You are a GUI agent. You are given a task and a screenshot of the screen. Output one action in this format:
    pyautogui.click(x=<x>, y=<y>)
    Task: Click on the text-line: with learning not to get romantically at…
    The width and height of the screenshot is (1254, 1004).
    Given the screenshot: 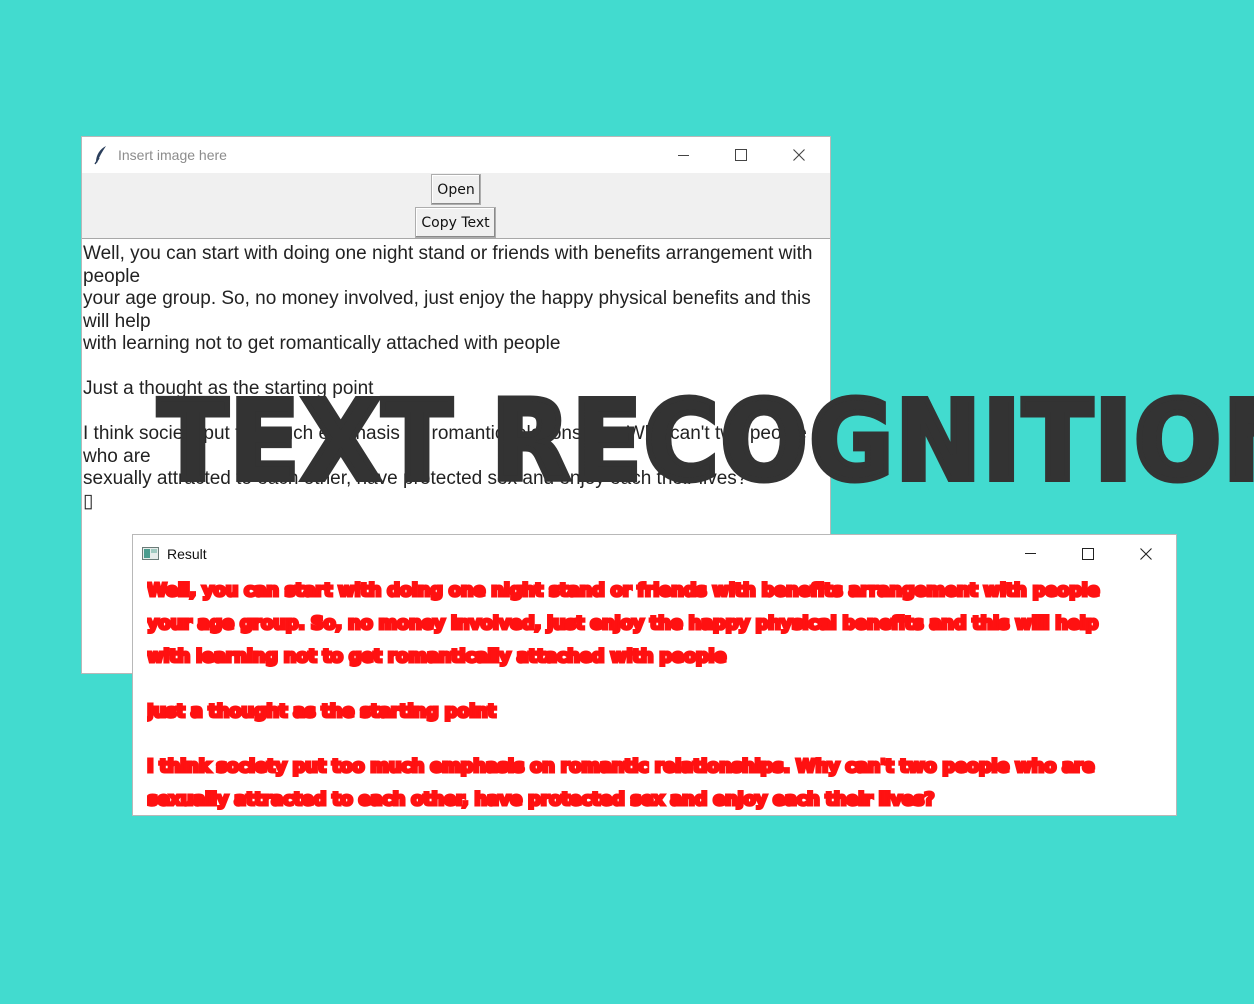 What is the action you would take?
    pyautogui.click(x=322, y=343)
    